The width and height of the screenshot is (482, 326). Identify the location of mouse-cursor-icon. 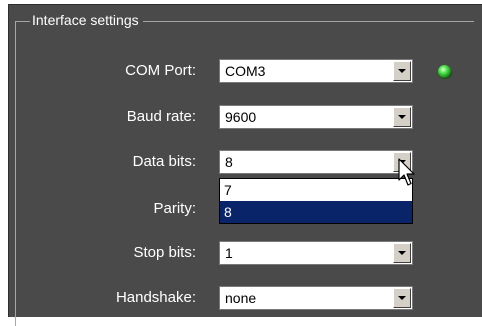
(406, 172).